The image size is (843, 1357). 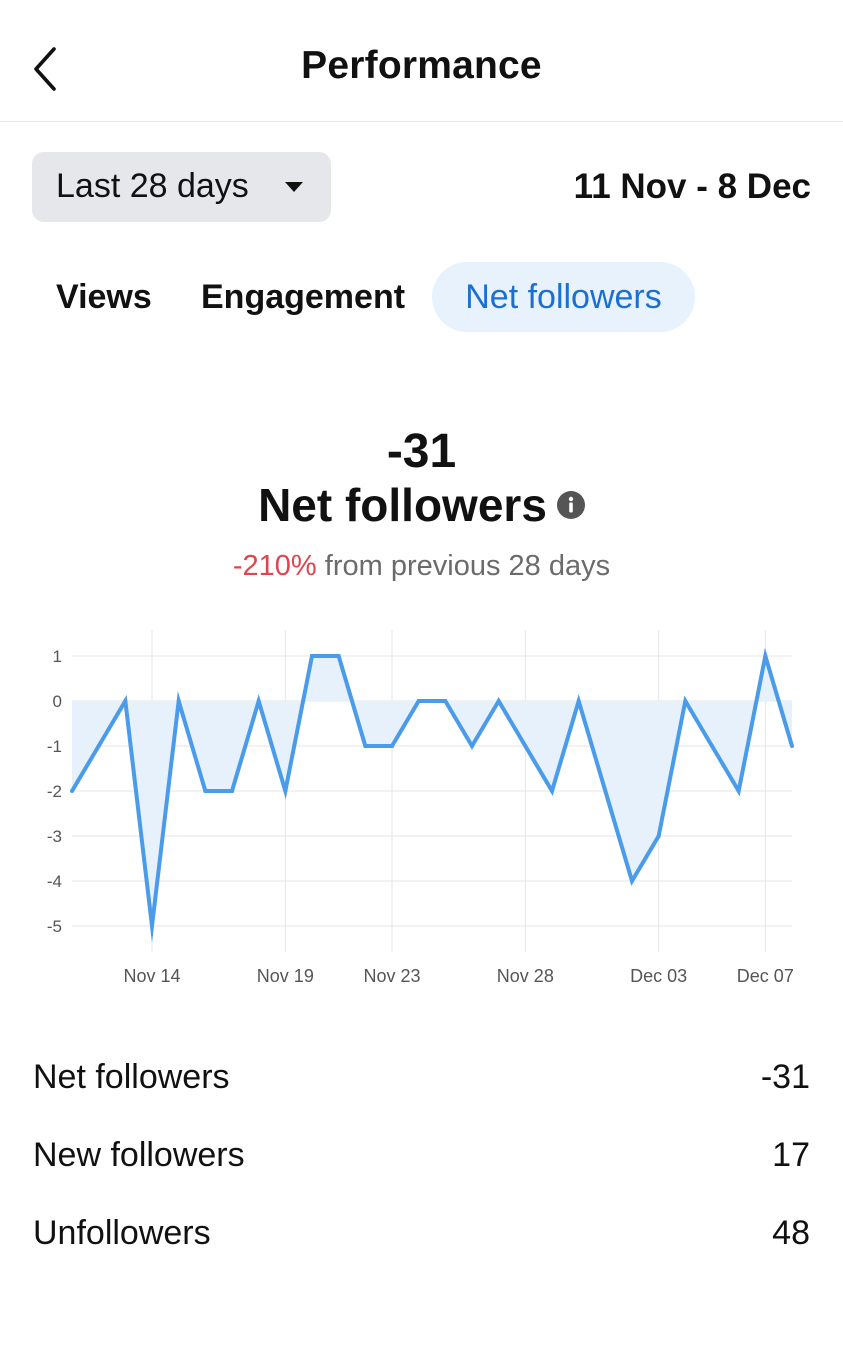 I want to click on summary-label: New followers, so click(x=139, y=1155).